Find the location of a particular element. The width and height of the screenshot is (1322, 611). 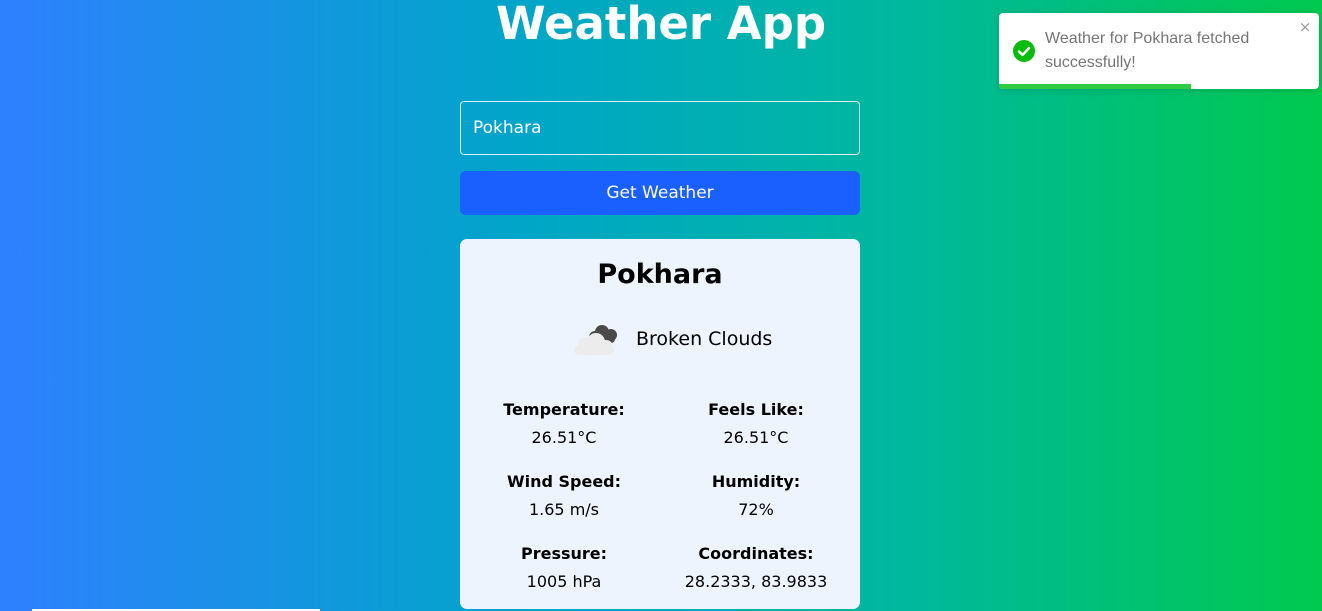

temperature-stat: Temperature: 26.51°C is located at coordinates (564, 424).